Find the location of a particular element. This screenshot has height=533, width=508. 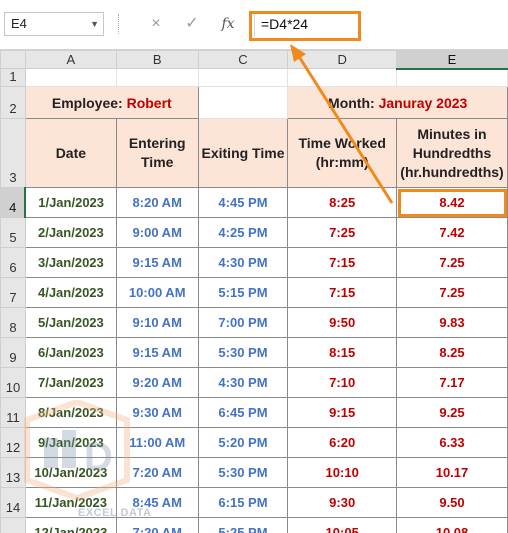

header-exiting-time: Exiting Time is located at coordinates (243, 153).